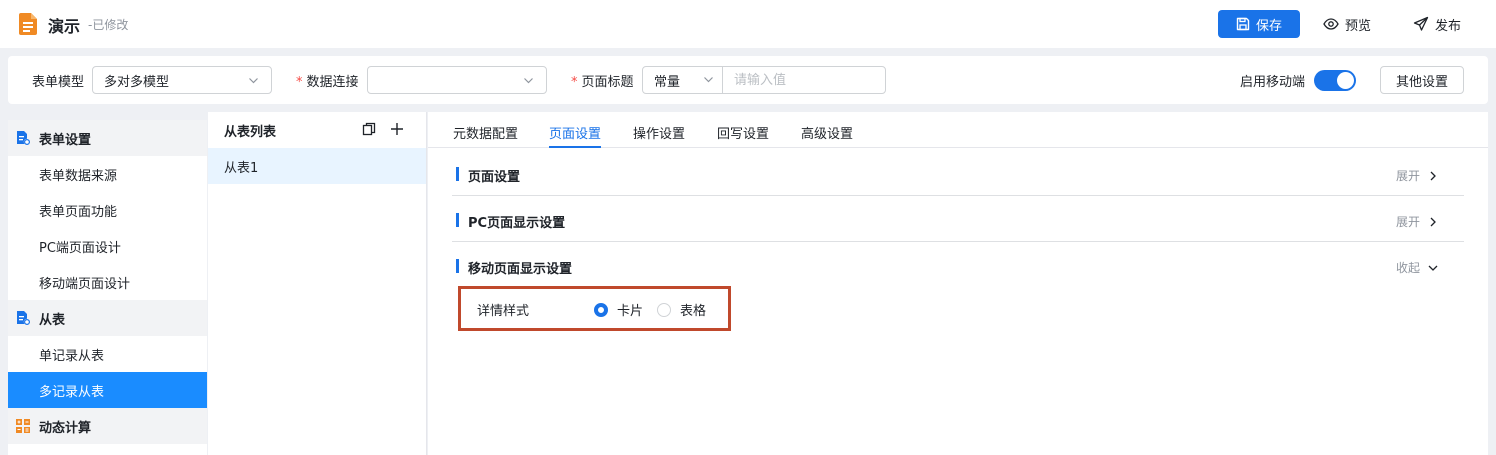 The image size is (1496, 455). I want to click on sidebar-group-label: 表单设置, so click(65, 140).